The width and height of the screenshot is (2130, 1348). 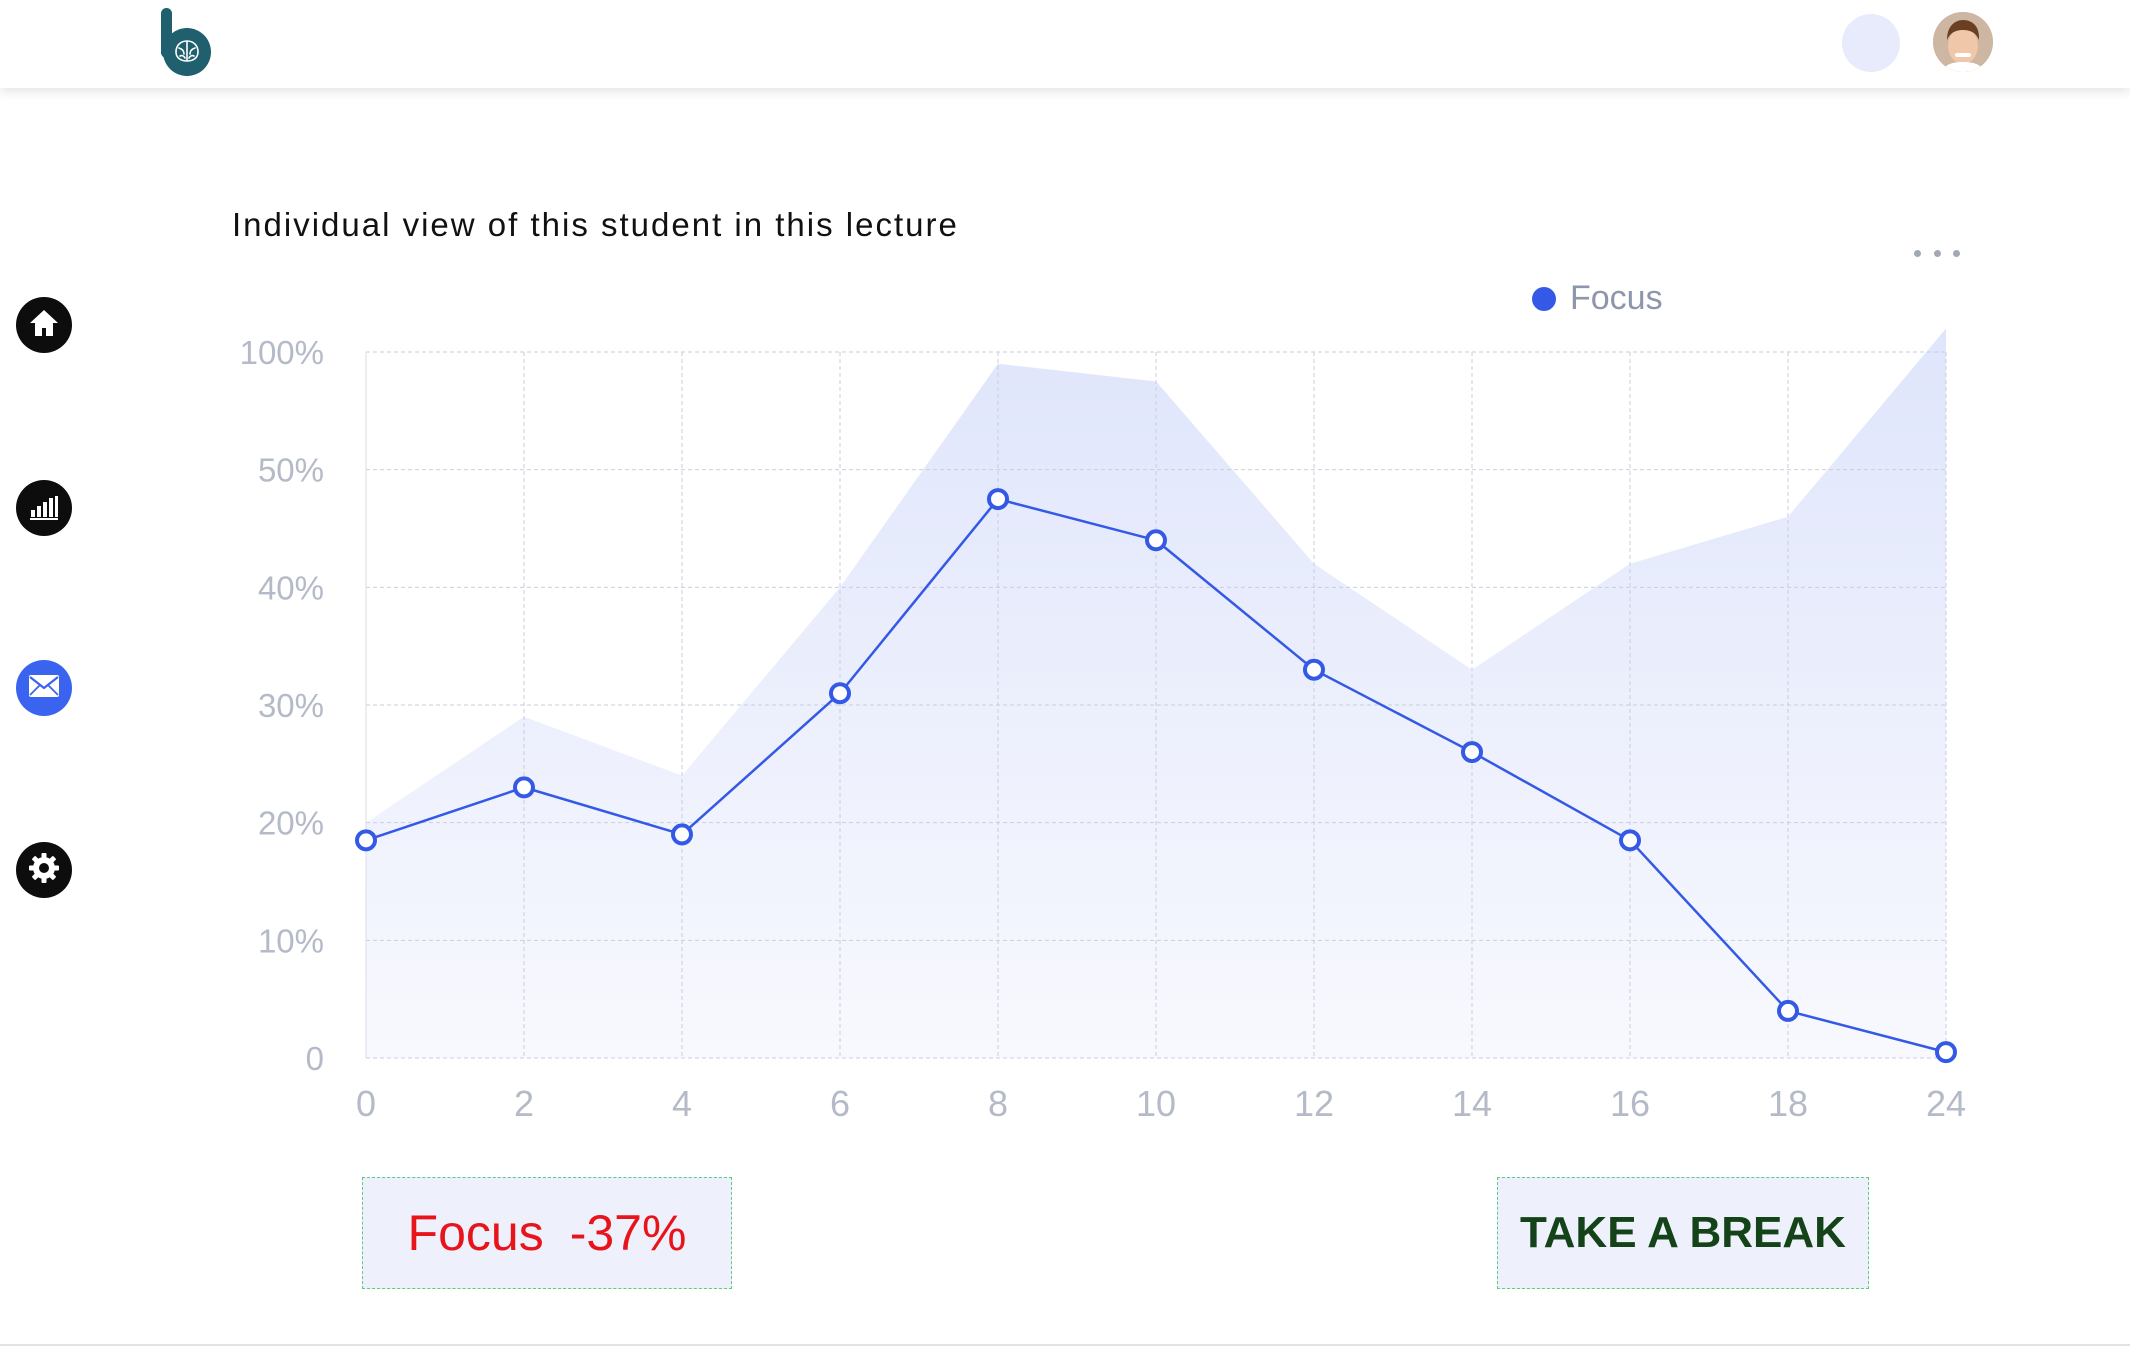 What do you see at coordinates (291, 587) in the screenshot?
I see `y-tick-label: 40%` at bounding box center [291, 587].